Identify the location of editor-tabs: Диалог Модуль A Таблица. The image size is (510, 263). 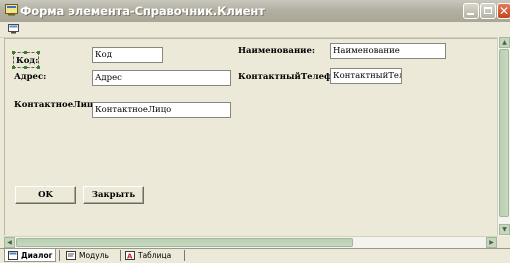
(255, 255).